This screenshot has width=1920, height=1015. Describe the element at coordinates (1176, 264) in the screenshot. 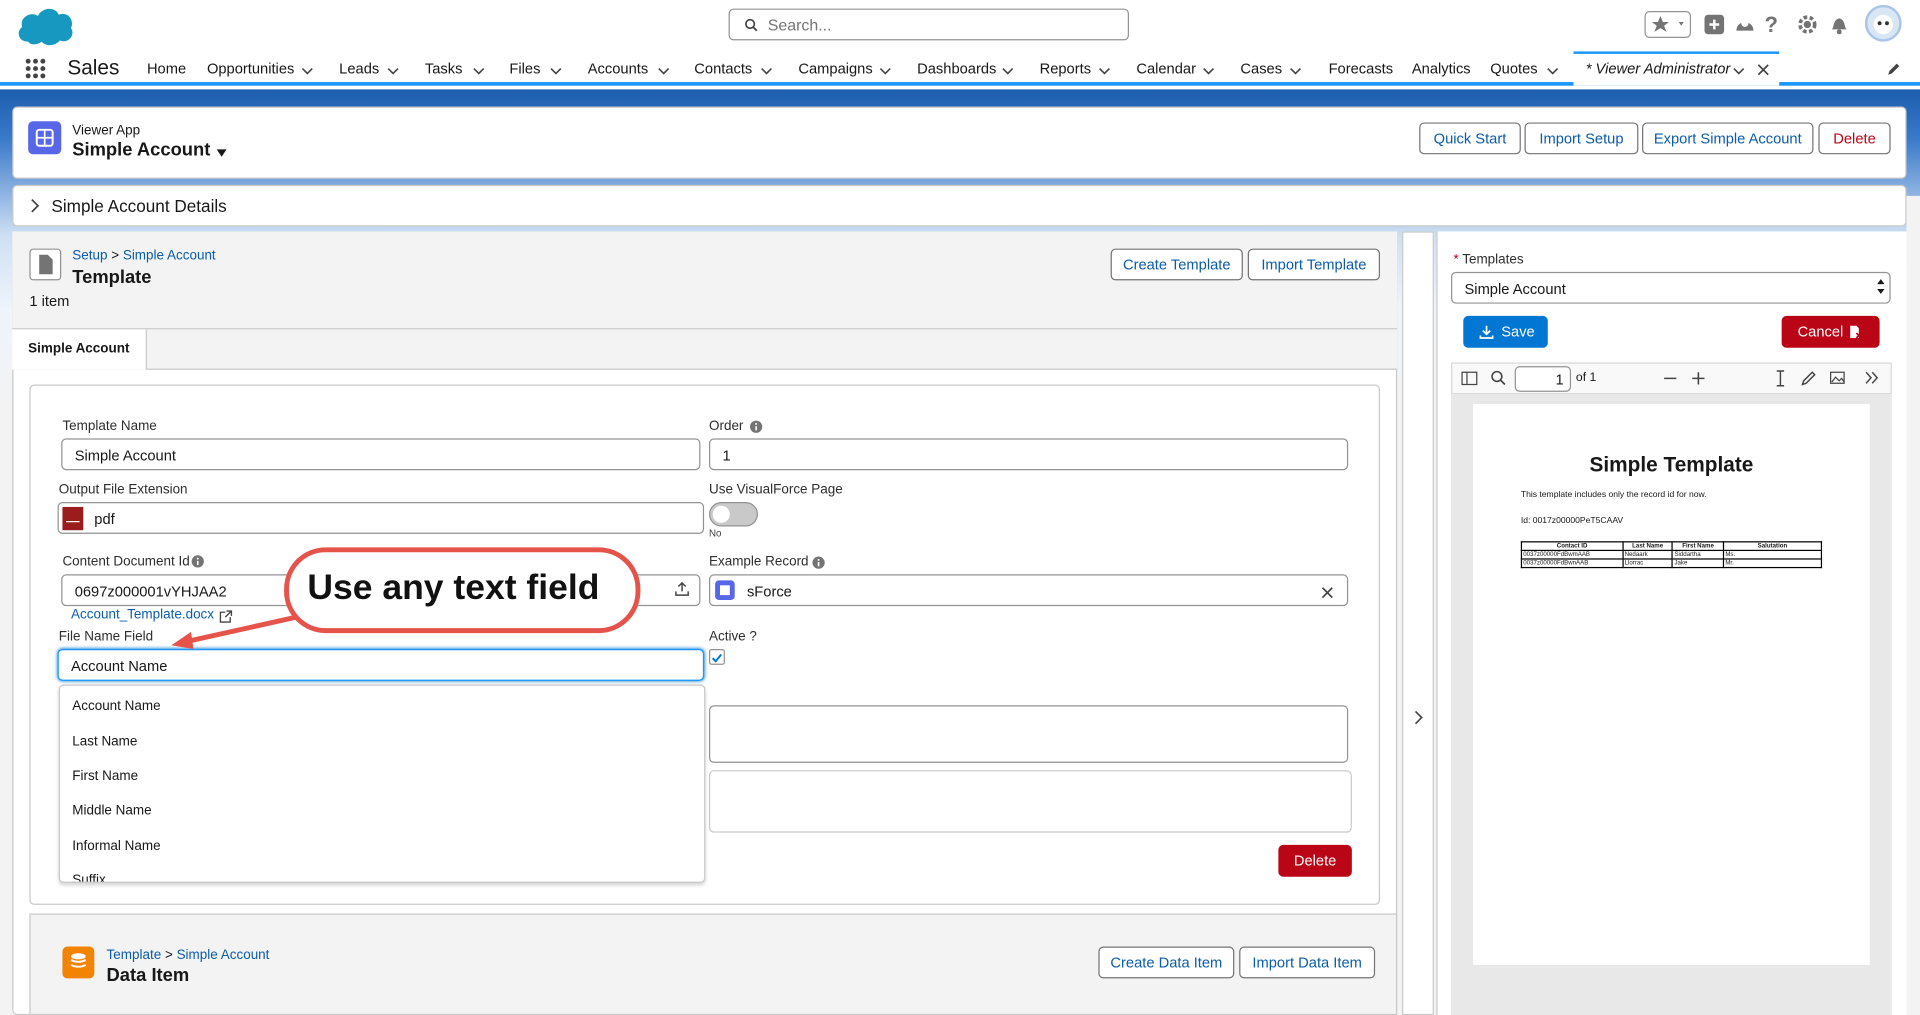

I see `create-template-button: Create Template` at that location.